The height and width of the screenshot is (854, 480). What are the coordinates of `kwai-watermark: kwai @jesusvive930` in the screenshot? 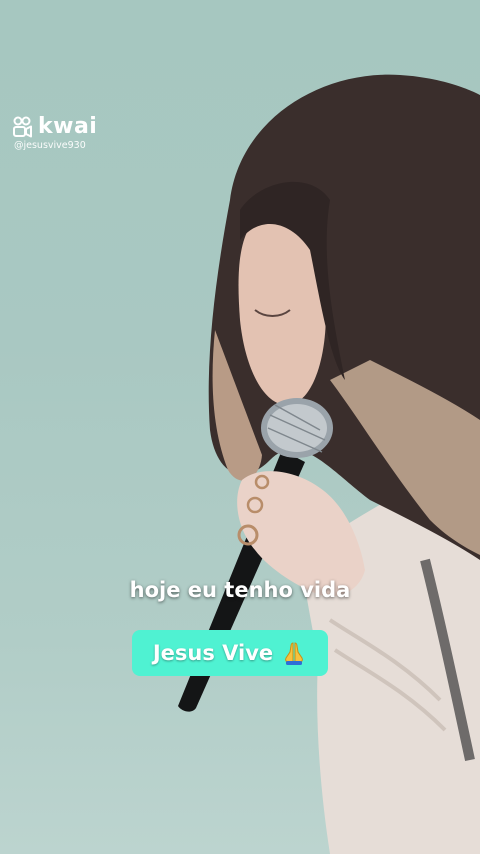 It's located at (54, 133).